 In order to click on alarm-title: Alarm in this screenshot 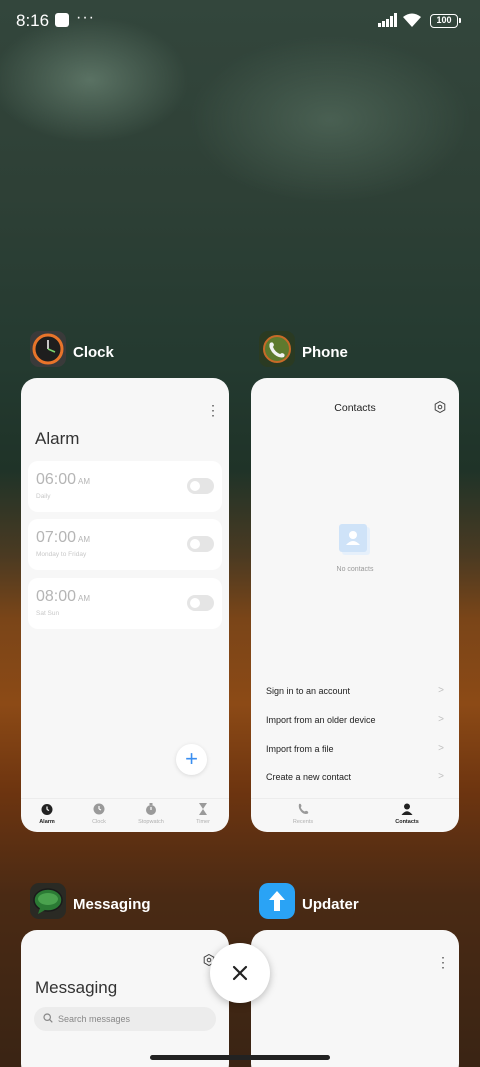, I will do `click(57, 438)`.